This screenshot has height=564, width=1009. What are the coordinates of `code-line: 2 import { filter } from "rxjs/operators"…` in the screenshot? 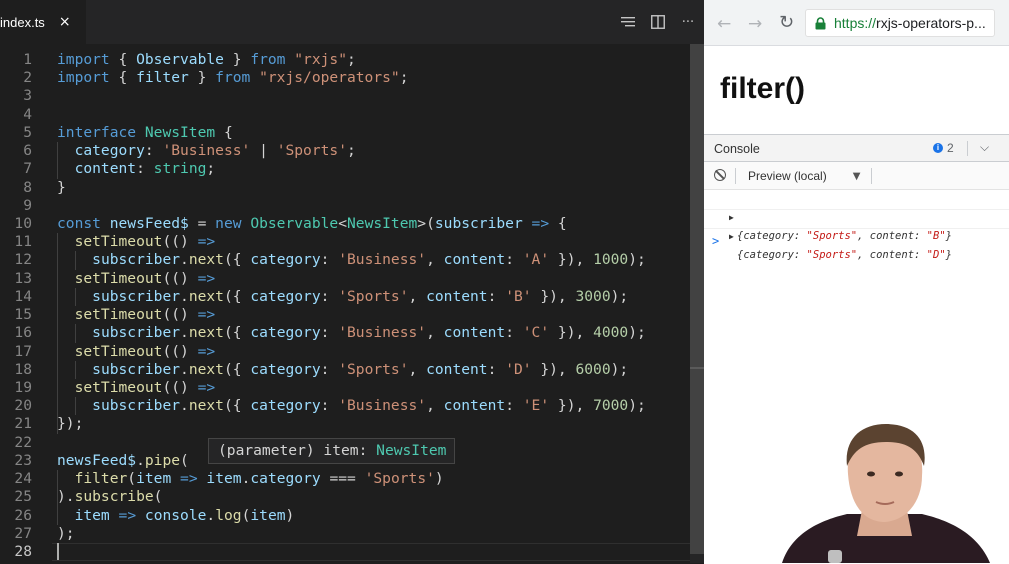 It's located at (345, 78).